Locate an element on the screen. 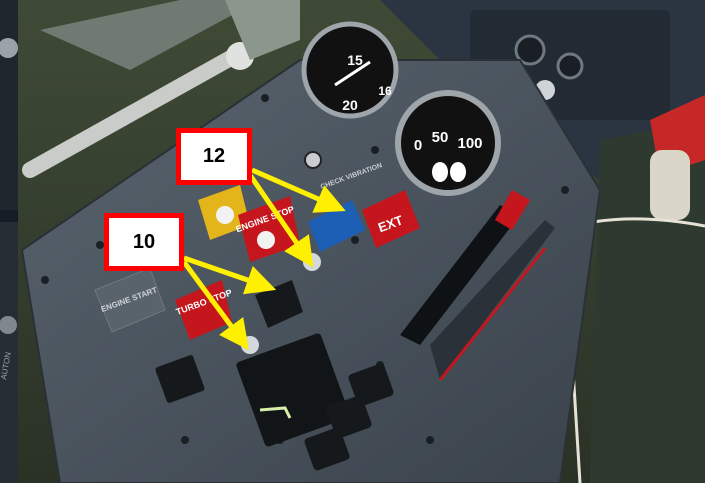 This screenshot has width=705, height=483. oxygen-gauge-digit-15: 15 is located at coordinates (355, 60).